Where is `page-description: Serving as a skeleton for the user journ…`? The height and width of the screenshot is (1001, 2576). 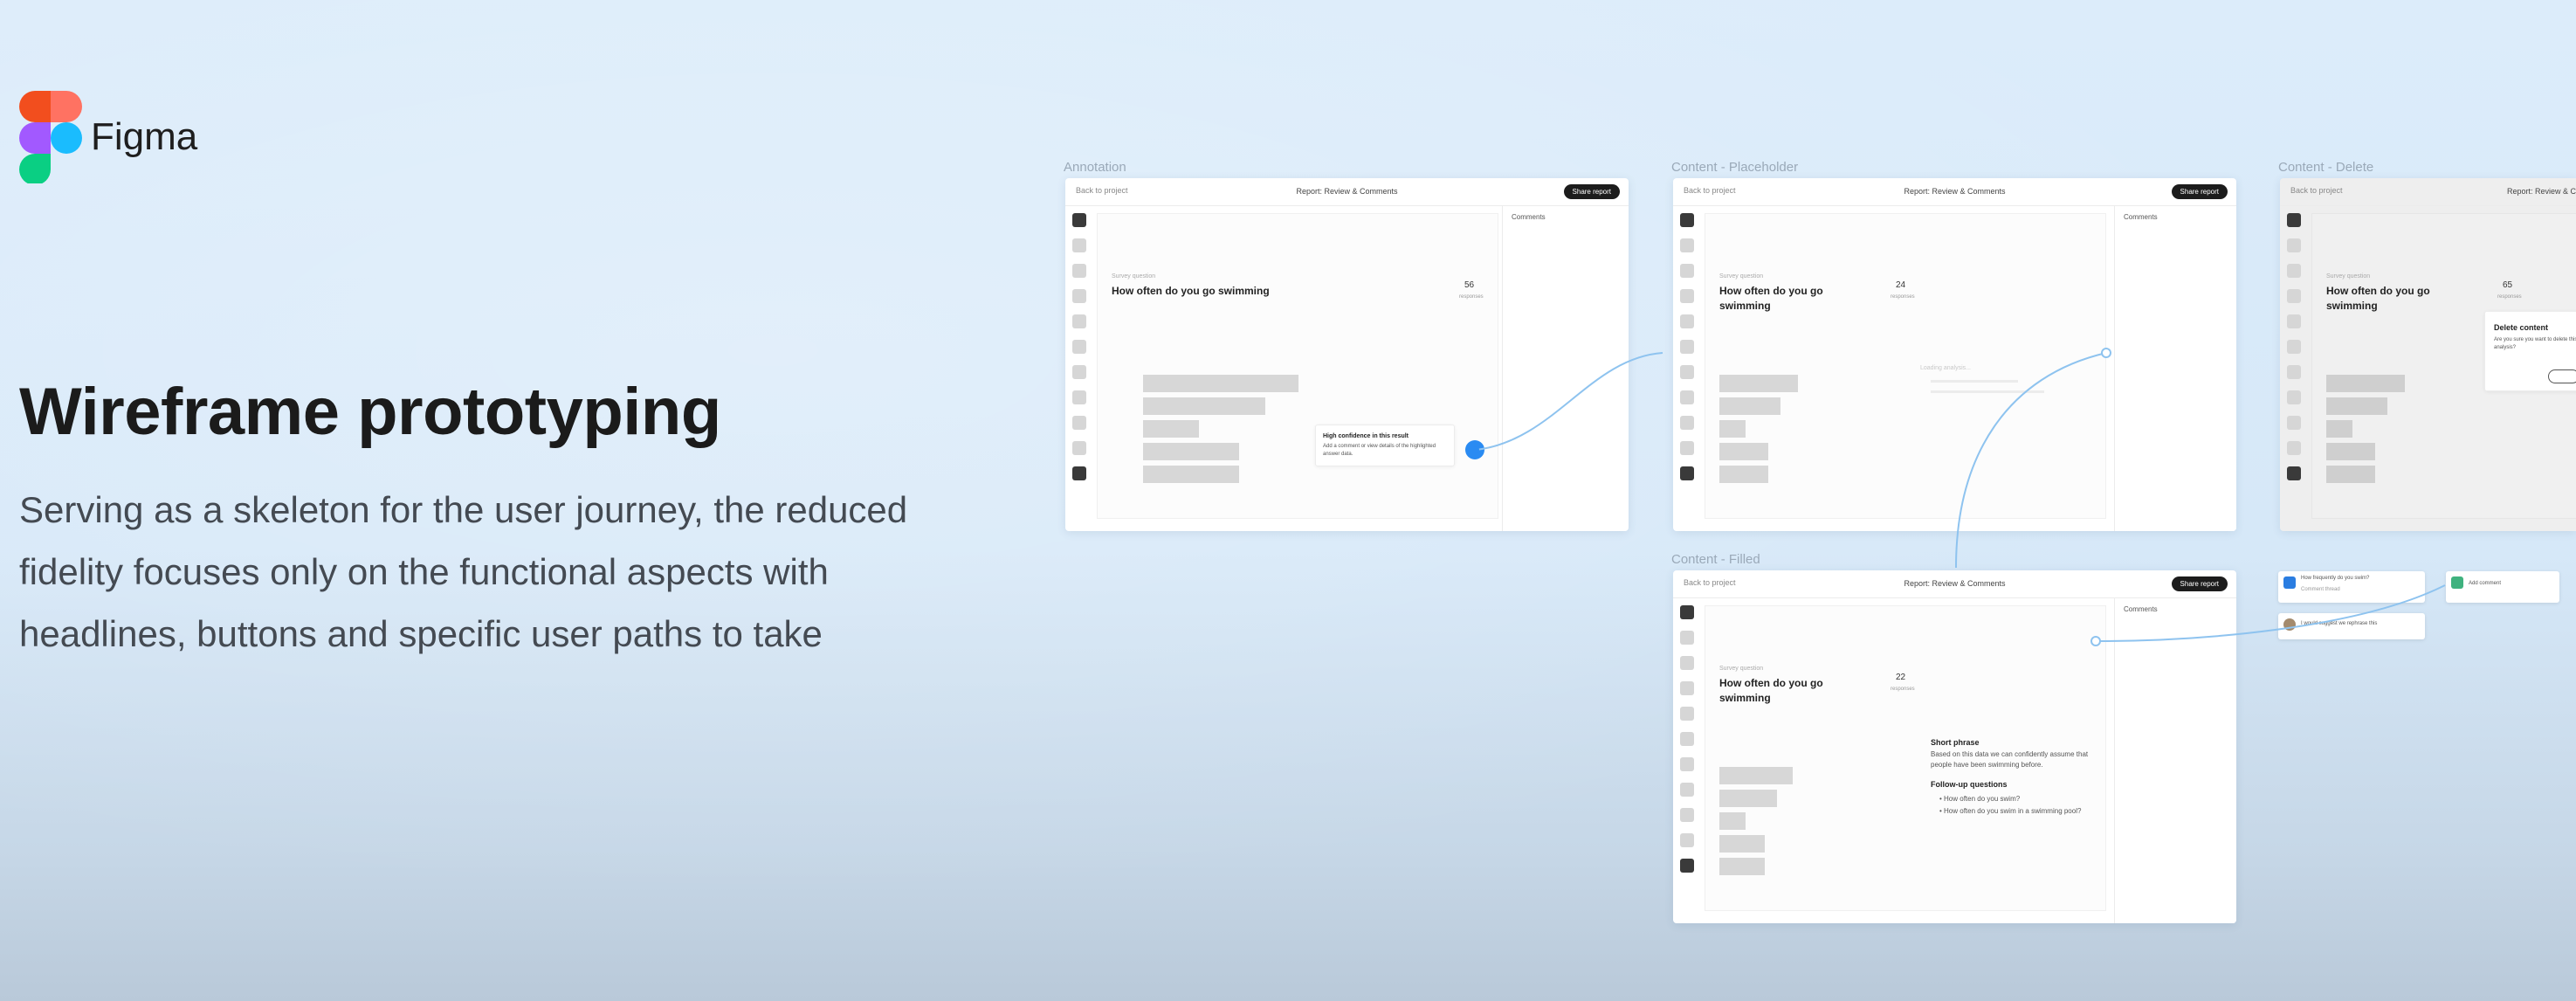 page-description: Serving as a skeleton for the user journ… is located at coordinates (463, 572).